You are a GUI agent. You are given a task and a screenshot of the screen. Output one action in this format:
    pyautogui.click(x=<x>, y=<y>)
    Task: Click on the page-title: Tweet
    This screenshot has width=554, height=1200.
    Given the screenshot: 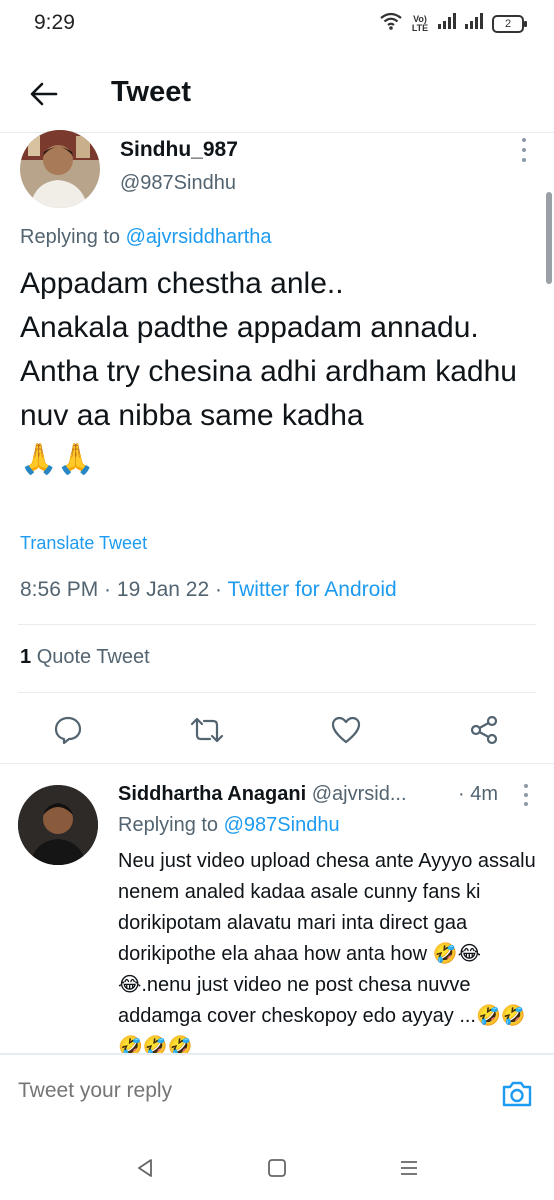 What is the action you would take?
    pyautogui.click(x=151, y=92)
    